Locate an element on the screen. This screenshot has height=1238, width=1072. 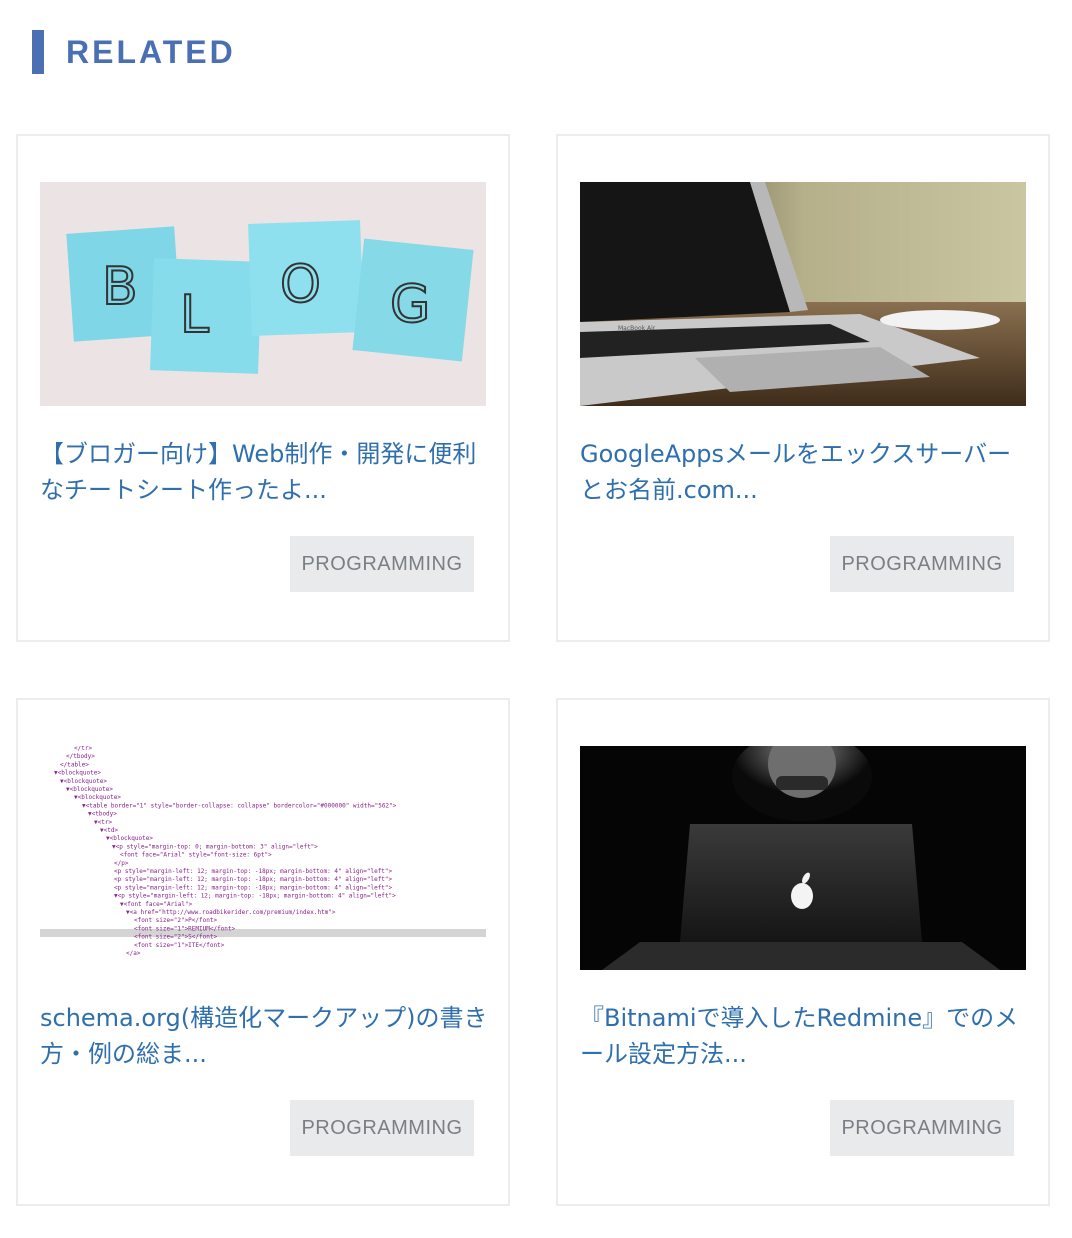
code-line: ▼<font face="Arial"> is located at coordinates (156, 904).